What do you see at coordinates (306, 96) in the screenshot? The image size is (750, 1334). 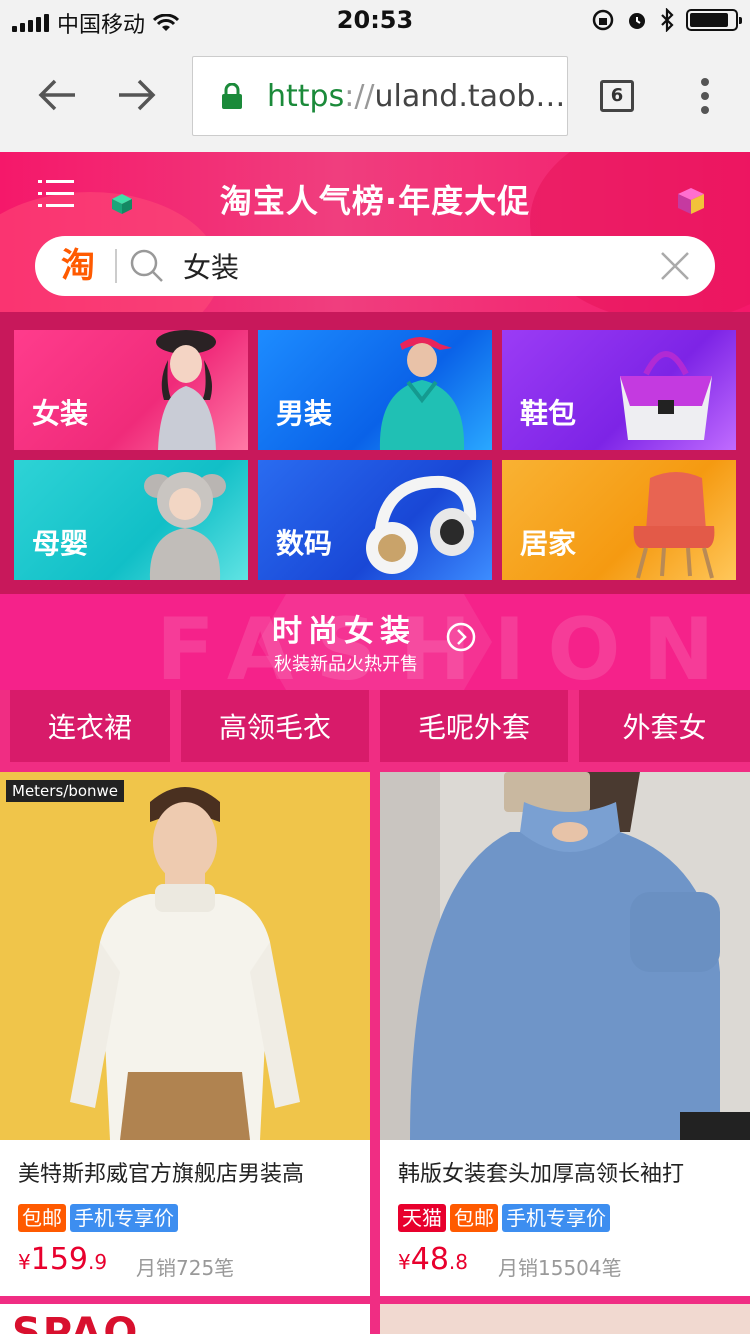 I see `url-scheme: https` at bounding box center [306, 96].